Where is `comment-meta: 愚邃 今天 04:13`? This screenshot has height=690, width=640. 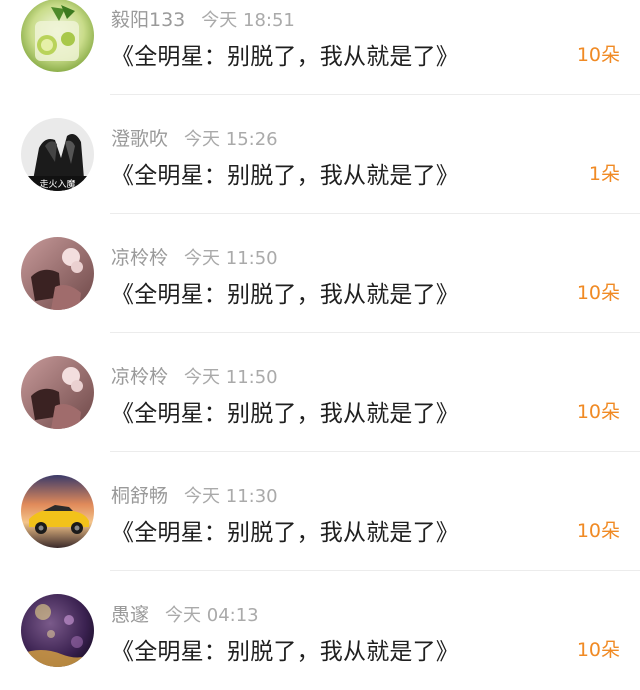 comment-meta: 愚邃 今天 04:13 is located at coordinates (185, 613).